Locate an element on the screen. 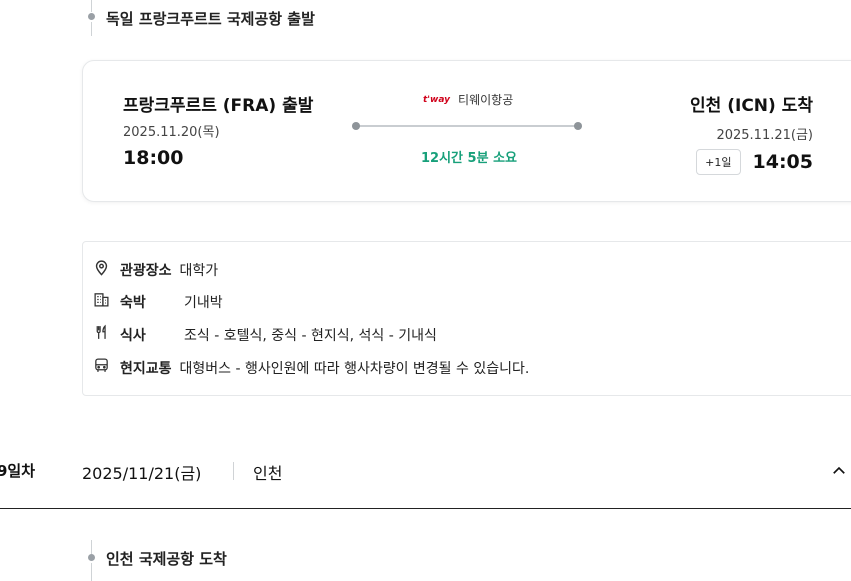 The image size is (851, 581). route-start-dot is located at coordinates (356, 126).